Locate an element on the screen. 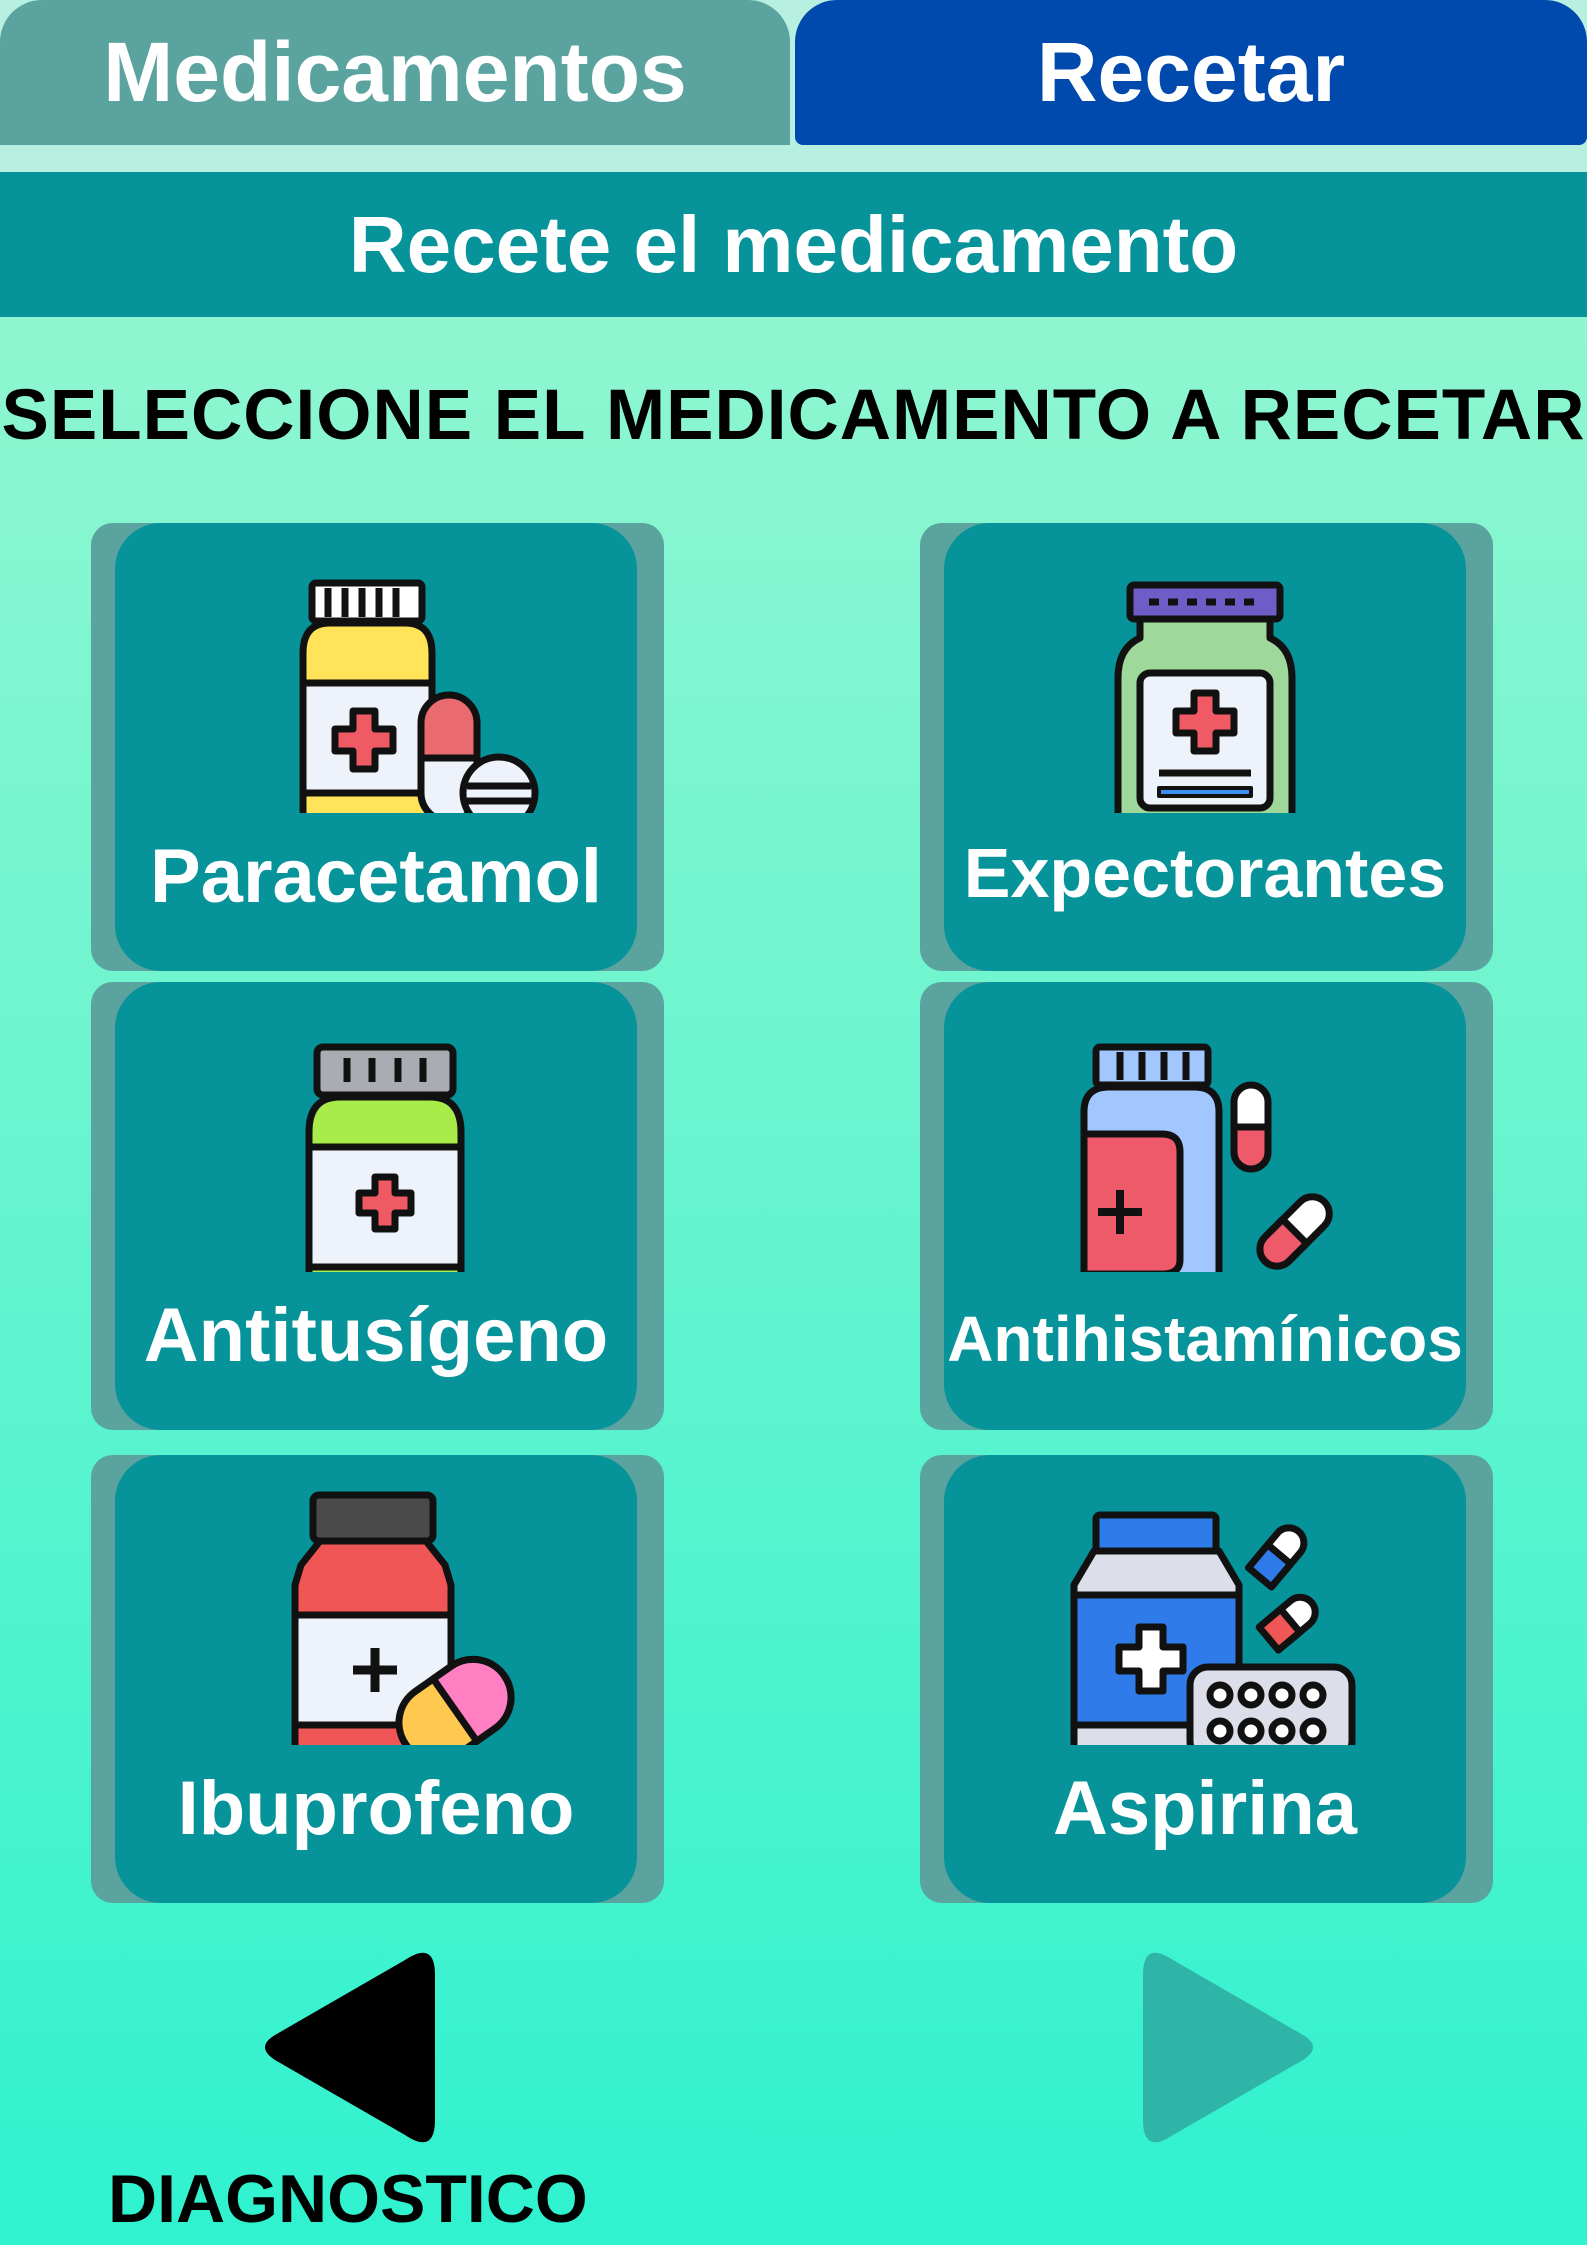 Image resolution: width=1587 pixels, height=2245 pixels. medication-card-aspirina: Aspirina is located at coordinates (1206, 1679).